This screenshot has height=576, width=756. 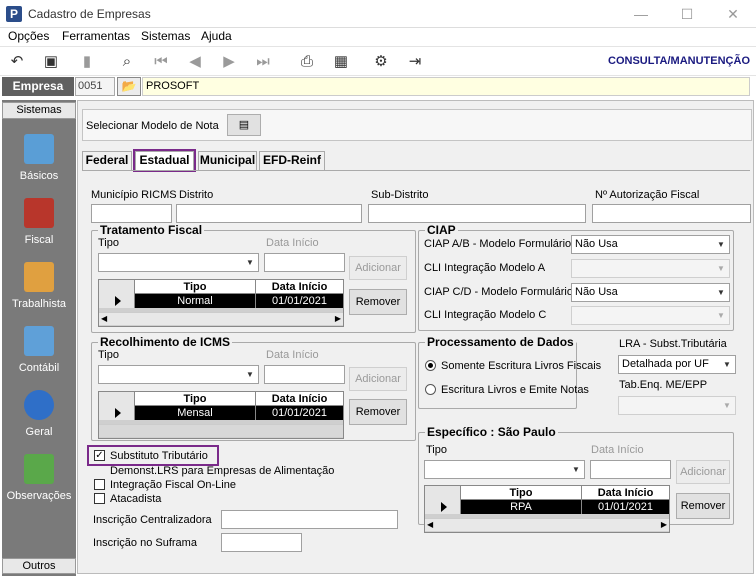 What do you see at coordinates (39, 432) in the screenshot?
I see `sidebar-item-geral: Geral` at bounding box center [39, 432].